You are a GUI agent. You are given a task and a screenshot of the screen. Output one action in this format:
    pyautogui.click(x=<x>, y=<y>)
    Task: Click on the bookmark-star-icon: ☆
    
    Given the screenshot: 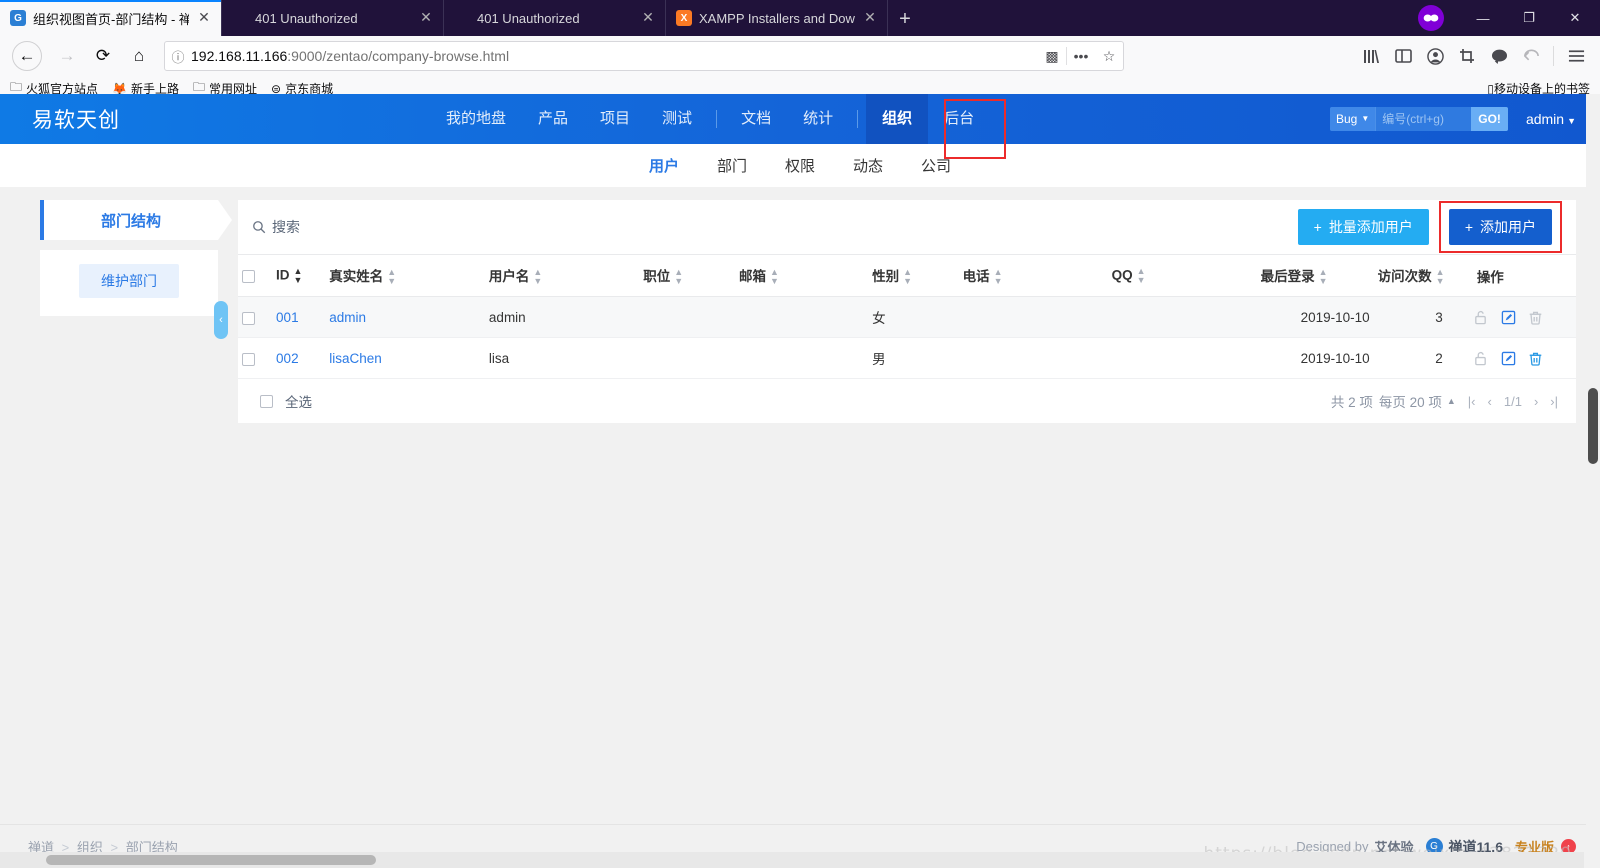 What is the action you would take?
    pyautogui.click(x=1109, y=56)
    